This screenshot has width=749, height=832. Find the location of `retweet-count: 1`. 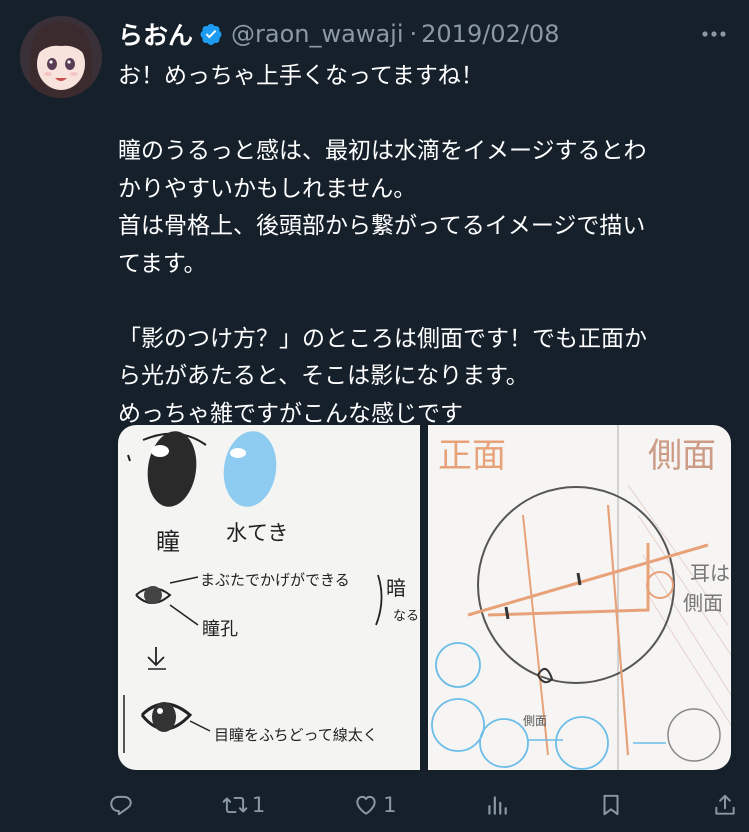

retweet-count: 1 is located at coordinates (258, 805).